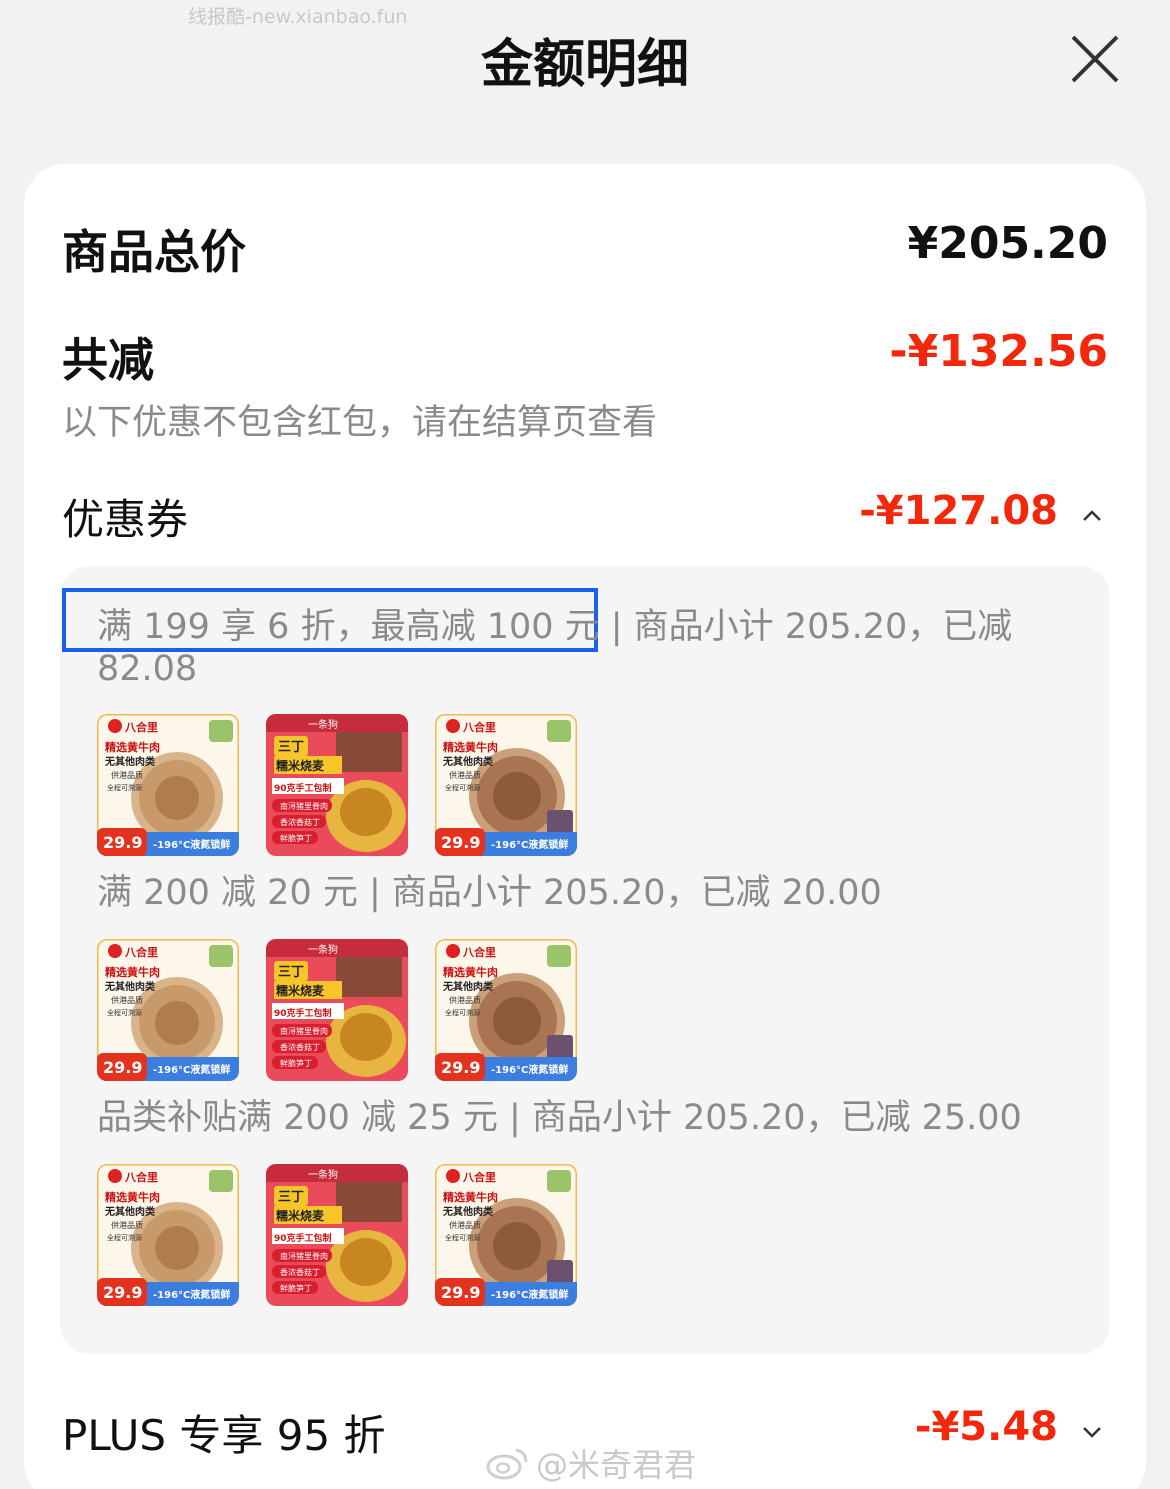  I want to click on chevron-down-icon, so click(1092, 1432).